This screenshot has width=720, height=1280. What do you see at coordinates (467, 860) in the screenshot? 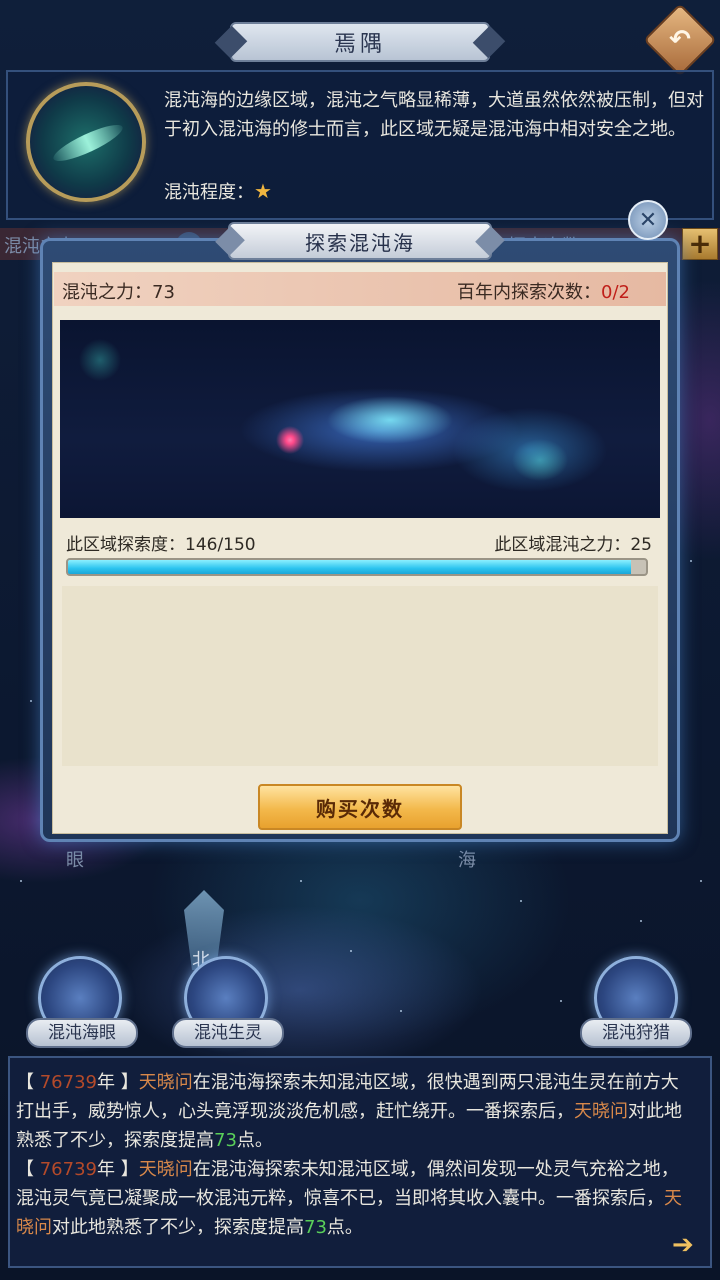
I see `map-char-sea: 海` at bounding box center [467, 860].